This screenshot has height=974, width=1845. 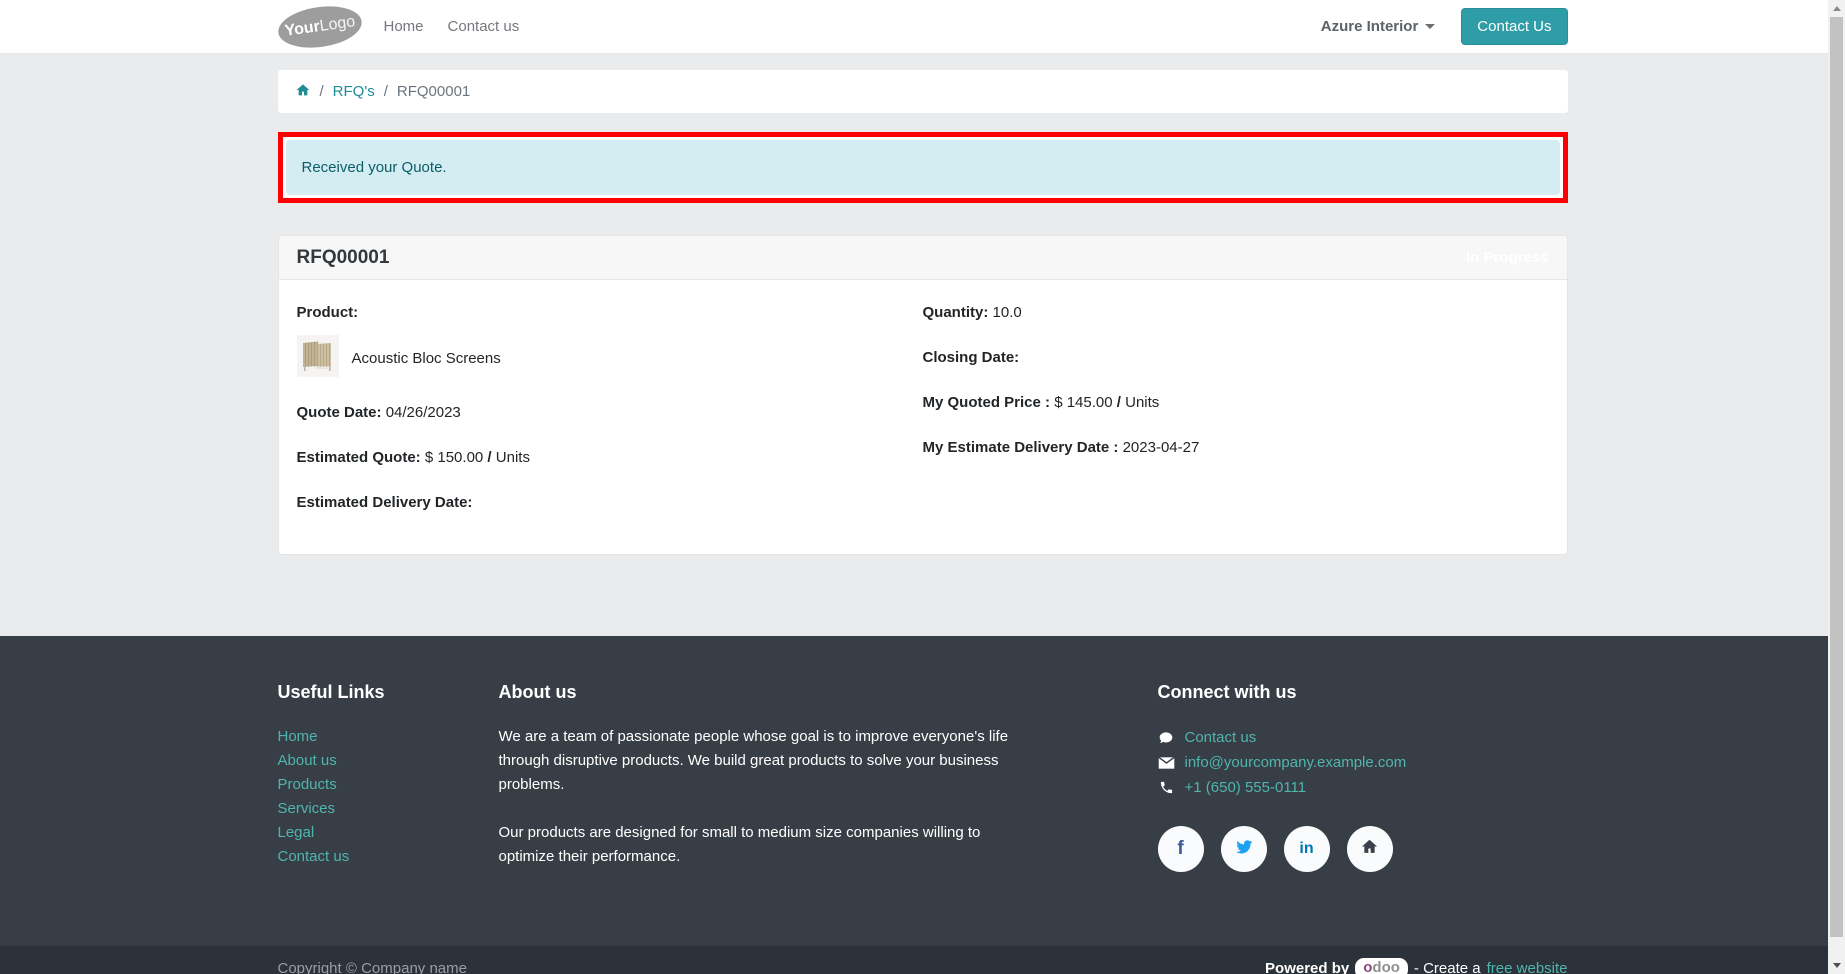 I want to click on scrollbar-thumb, so click(x=1836, y=477).